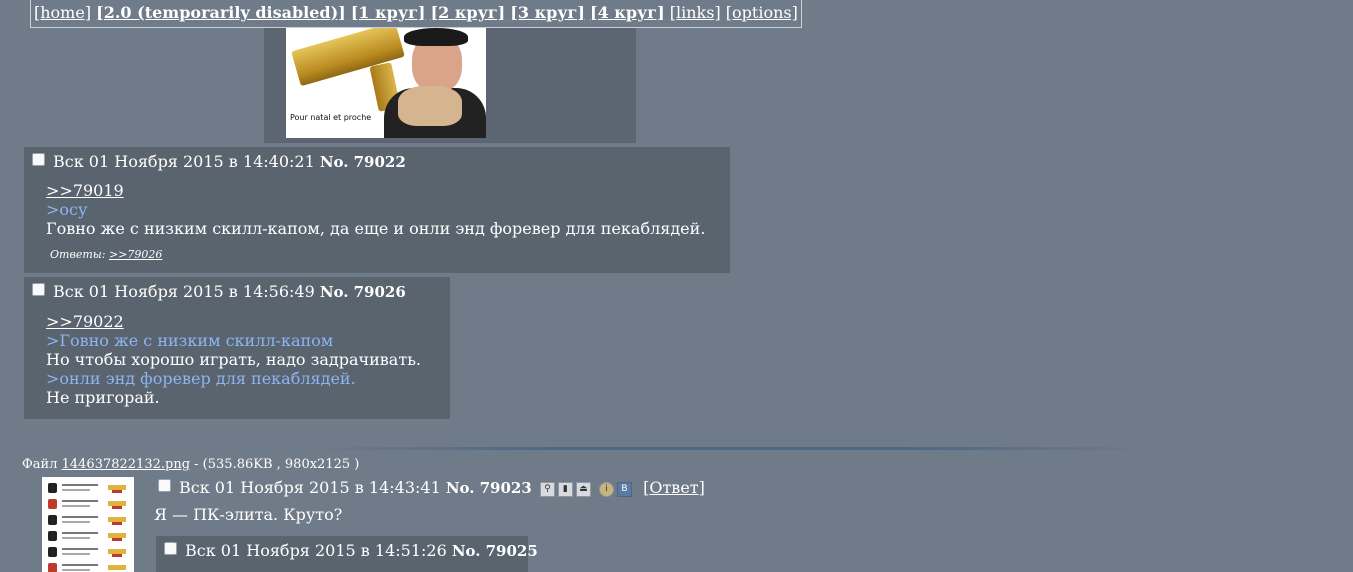 This screenshot has width=1353, height=572. What do you see at coordinates (547, 12) in the screenshot?
I see `nav-krug3-link: [3 круг]` at bounding box center [547, 12].